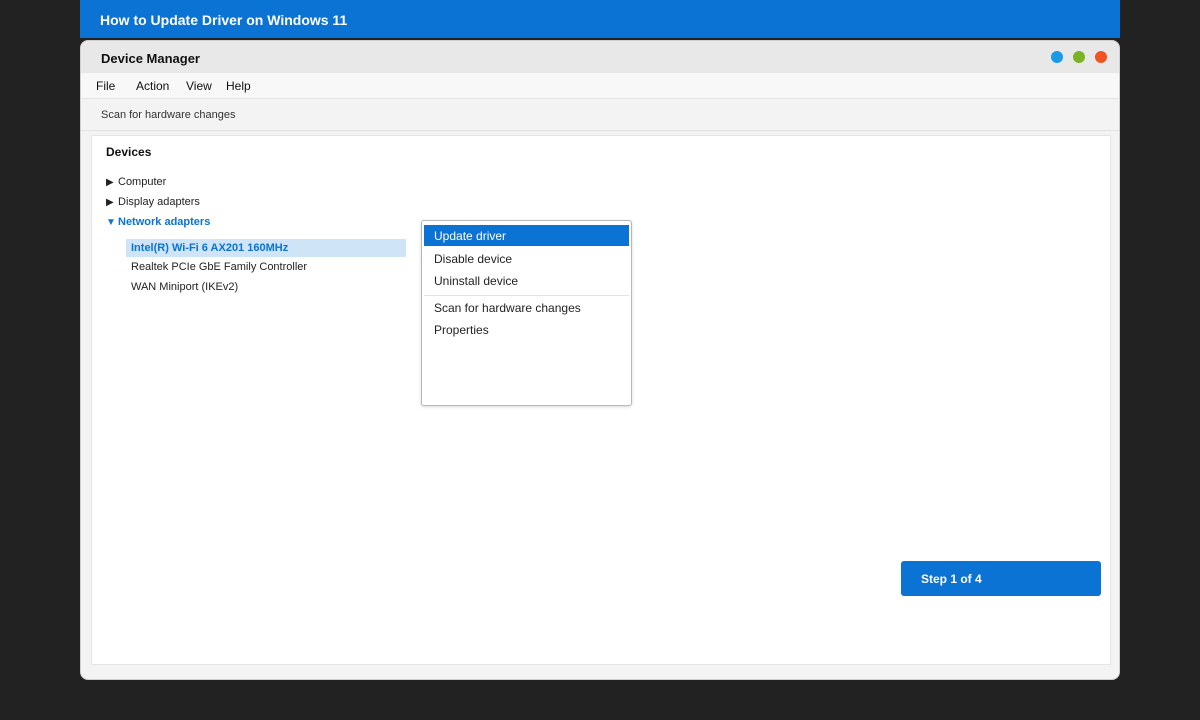 This screenshot has height=720, width=1200. What do you see at coordinates (600, 19) in the screenshot?
I see `tutorial-banner: How to Update Driver on Windows 11` at bounding box center [600, 19].